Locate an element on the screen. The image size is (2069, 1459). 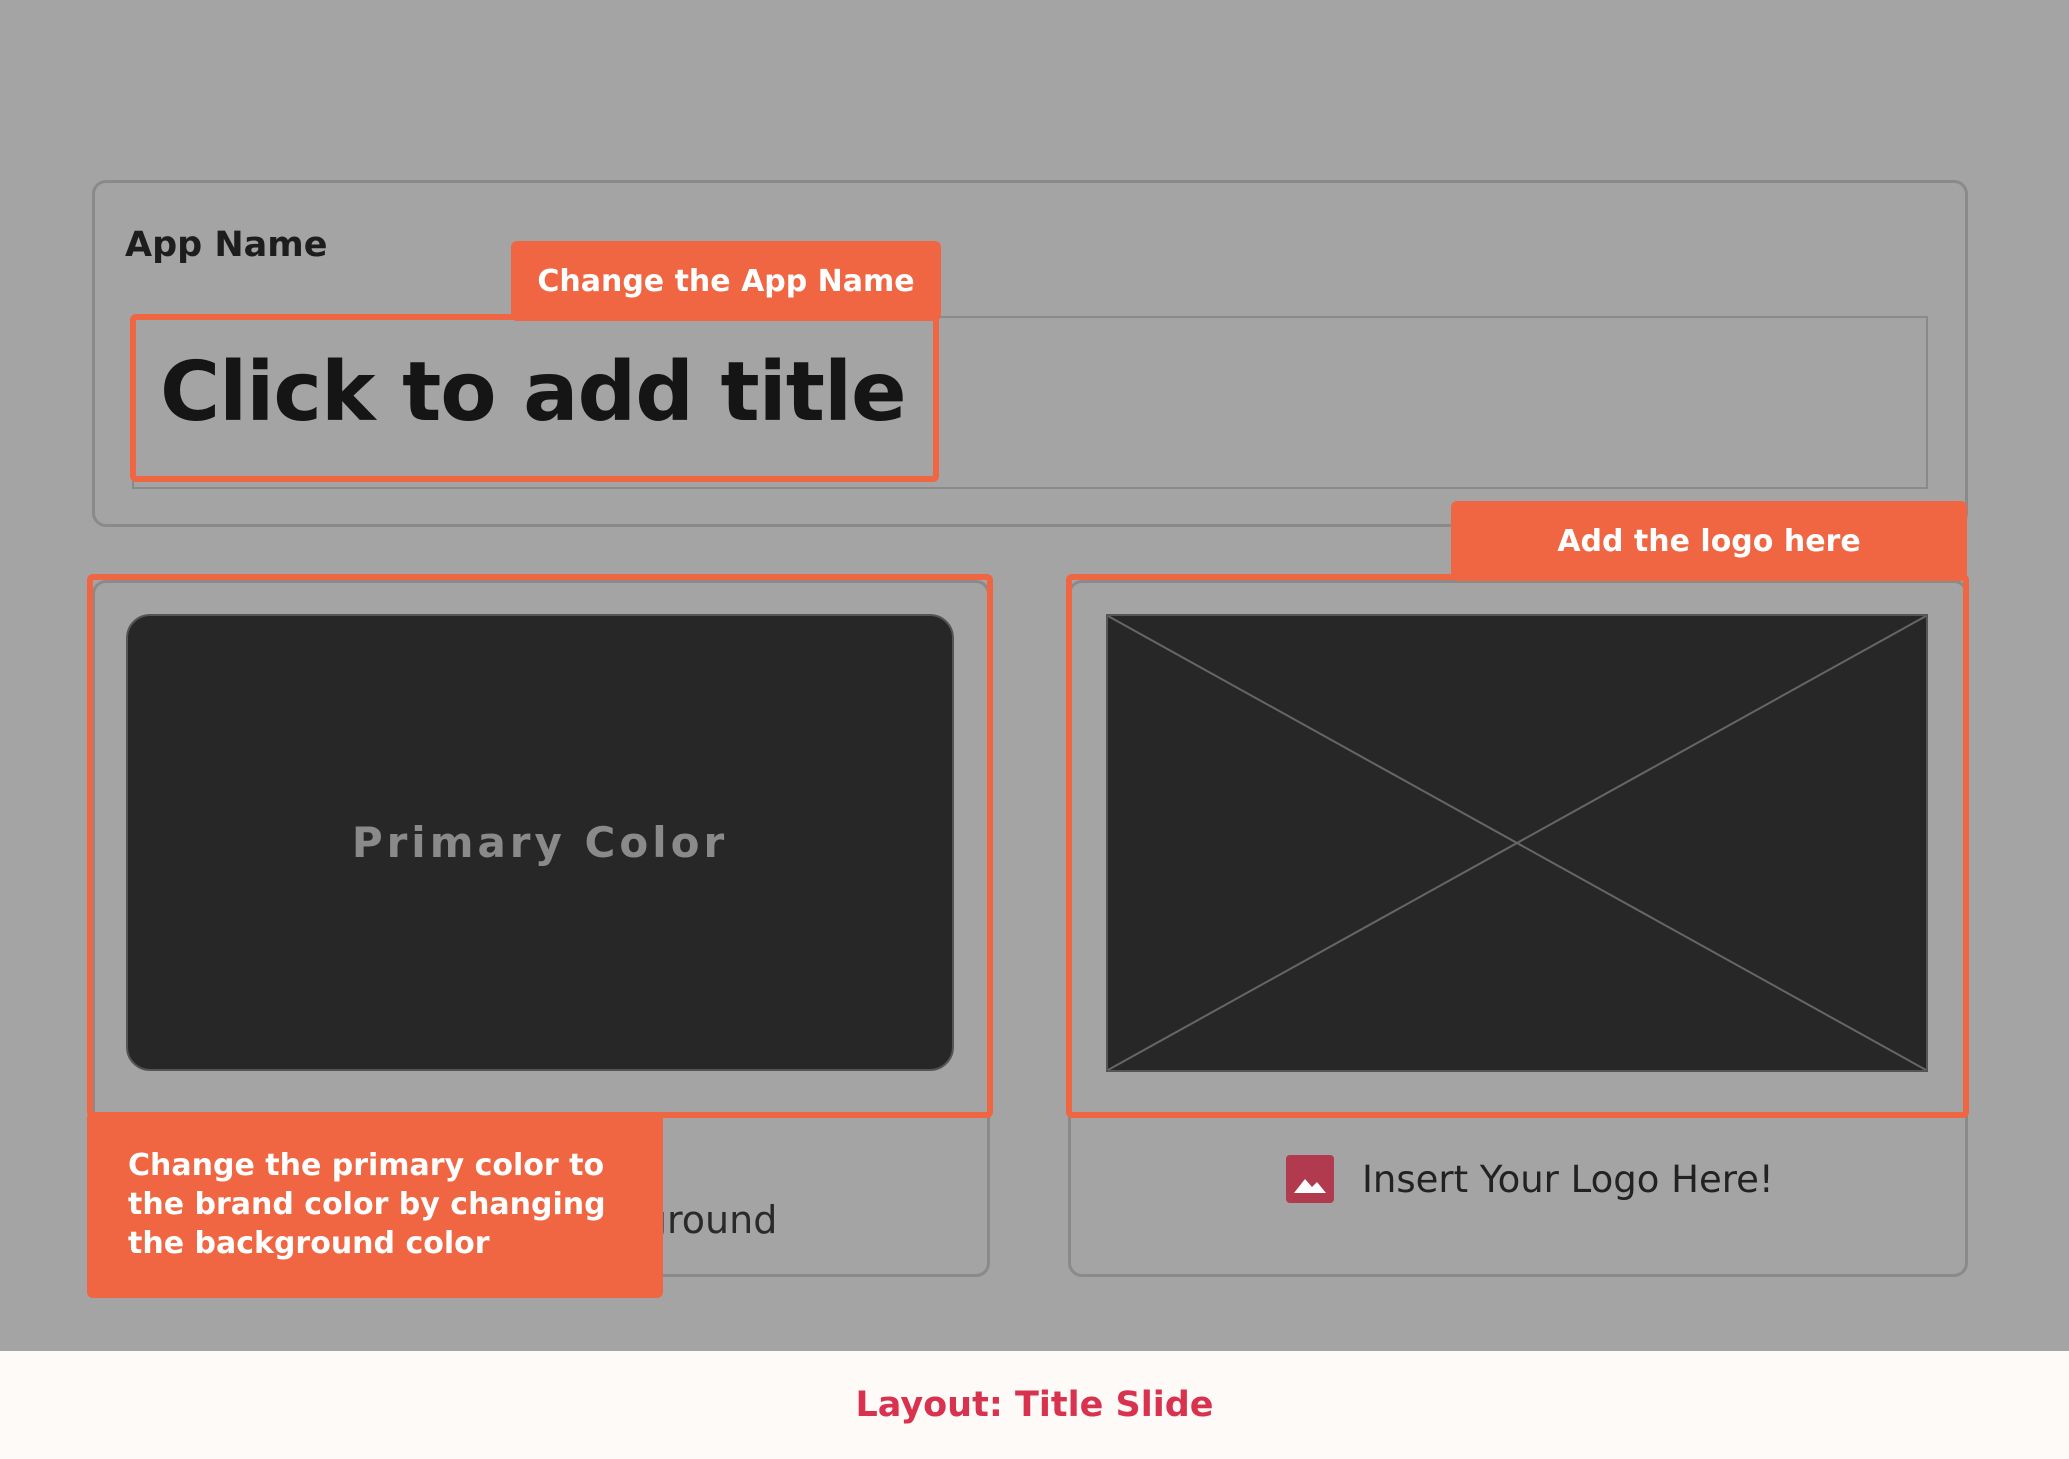
app-name-label: App Name is located at coordinates (226, 245).